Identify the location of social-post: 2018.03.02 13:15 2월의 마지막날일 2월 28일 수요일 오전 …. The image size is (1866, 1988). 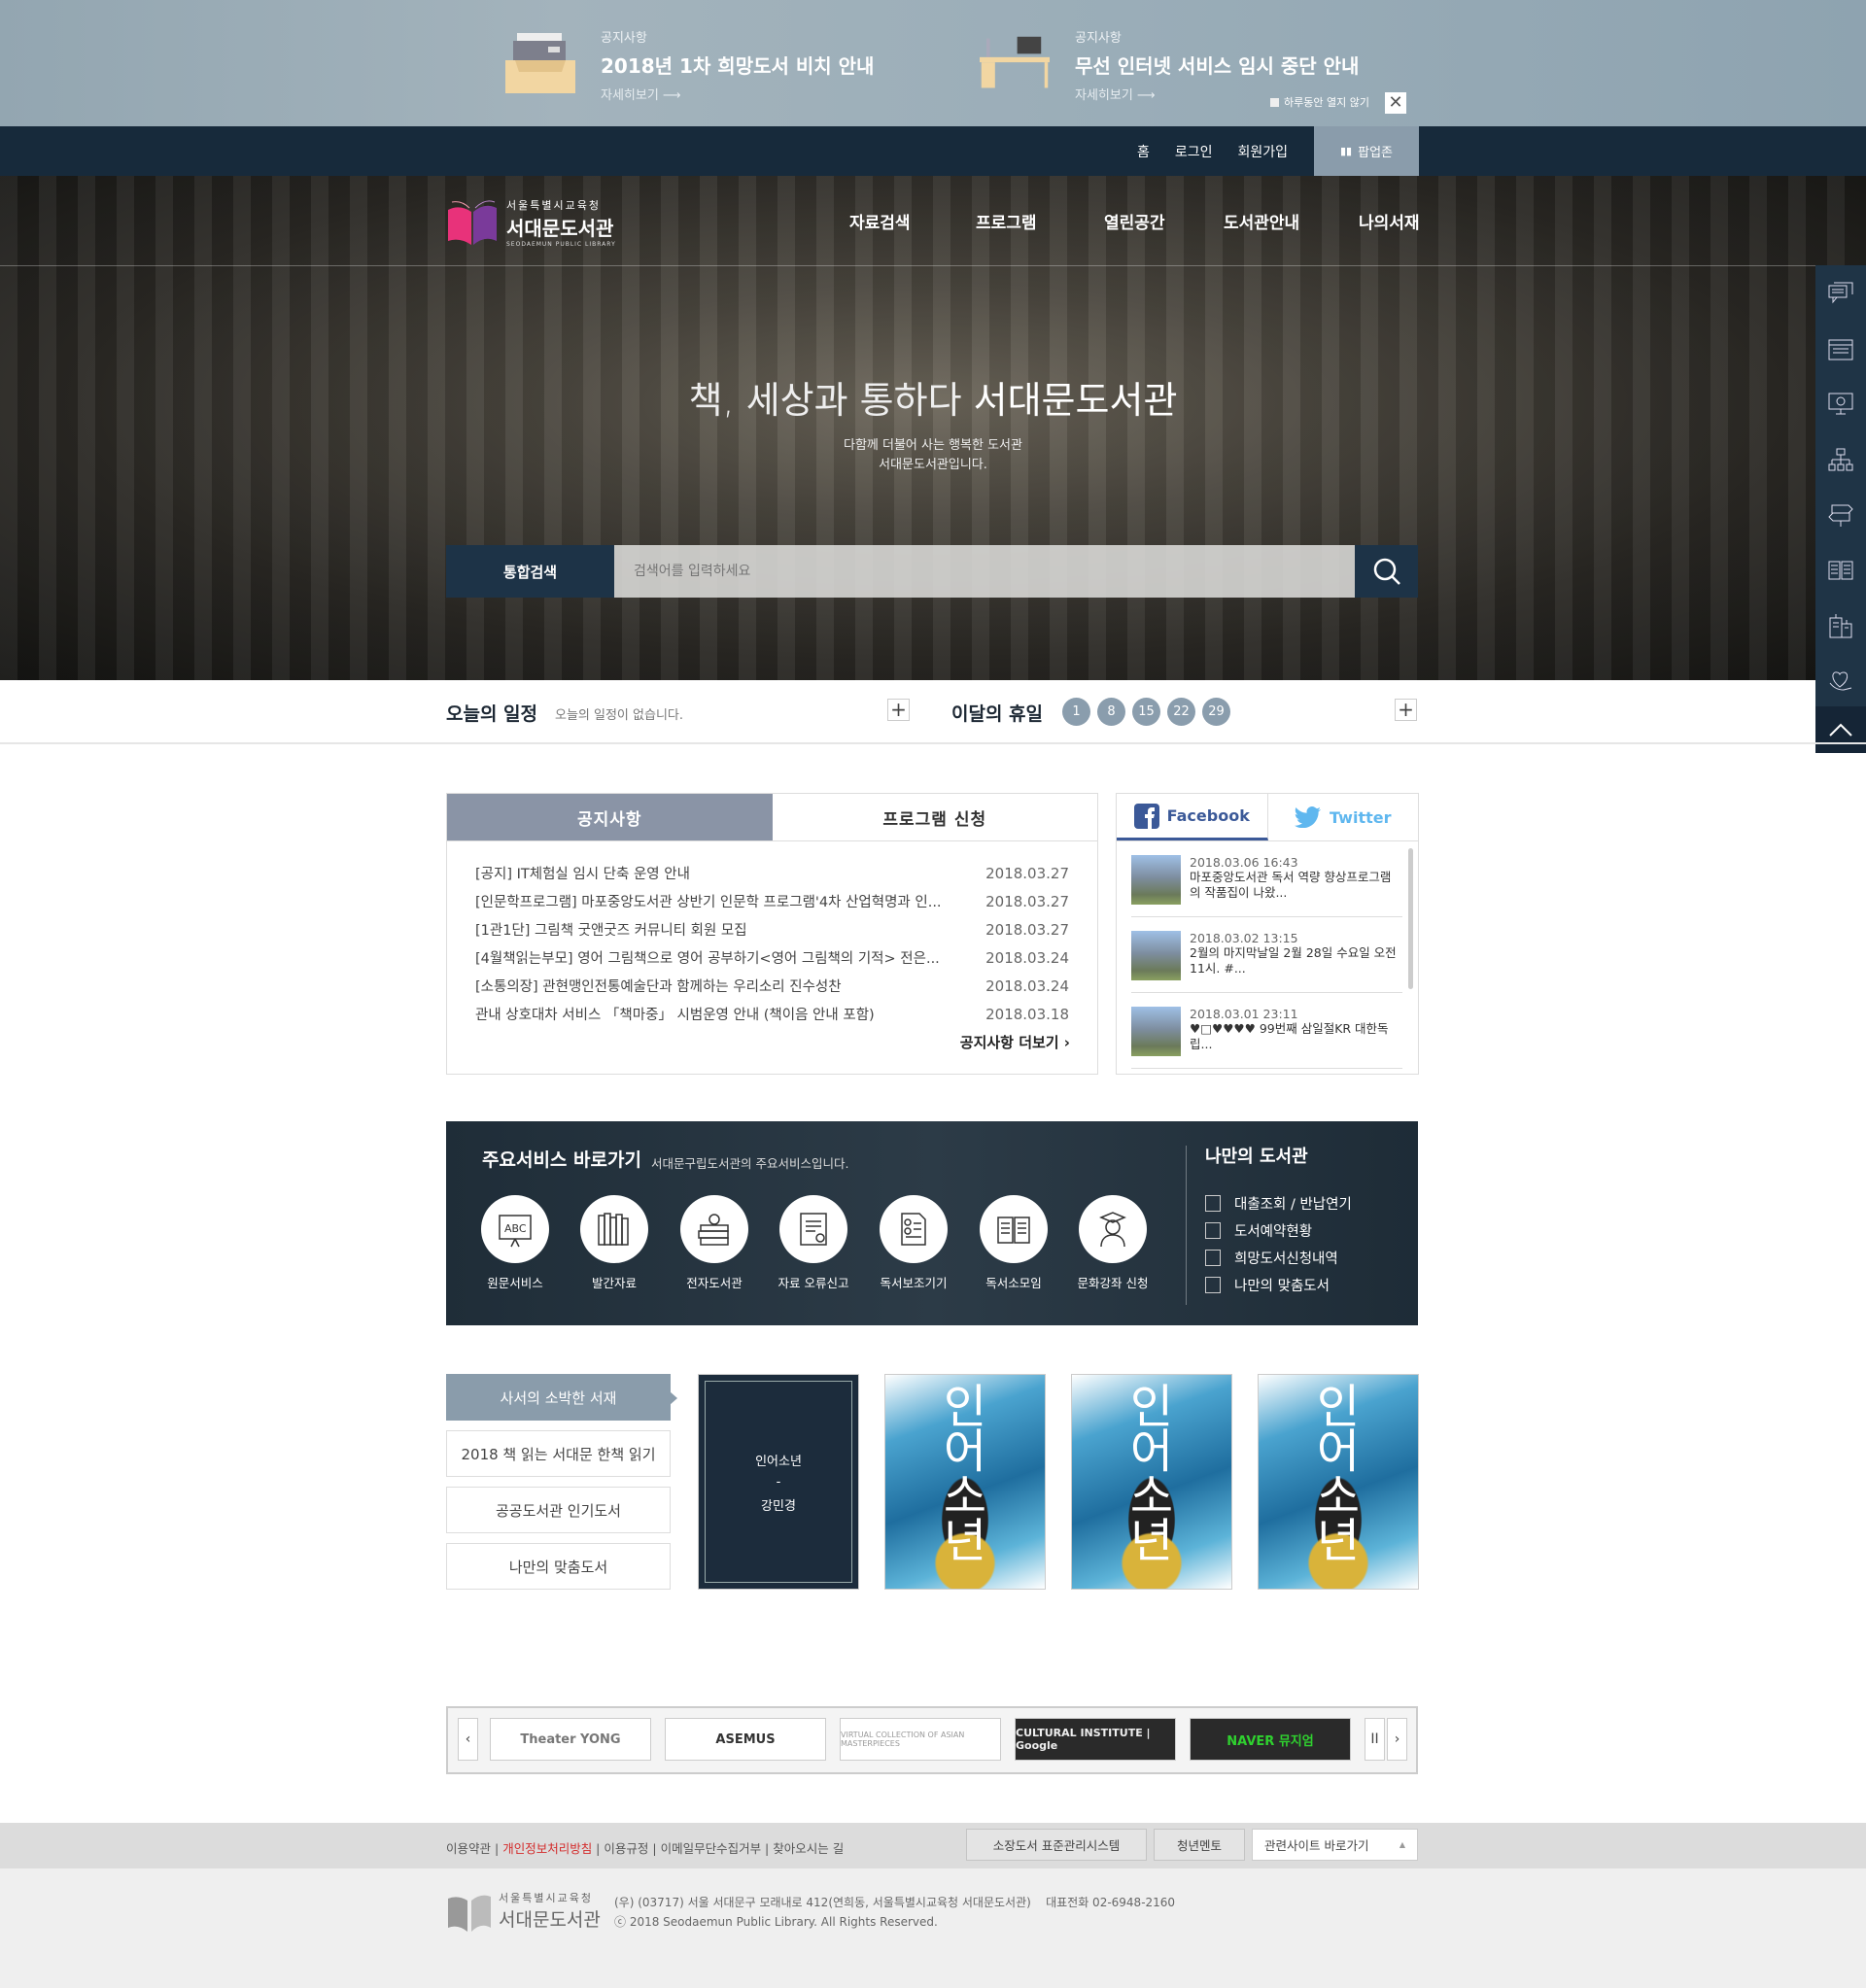
(1266, 955).